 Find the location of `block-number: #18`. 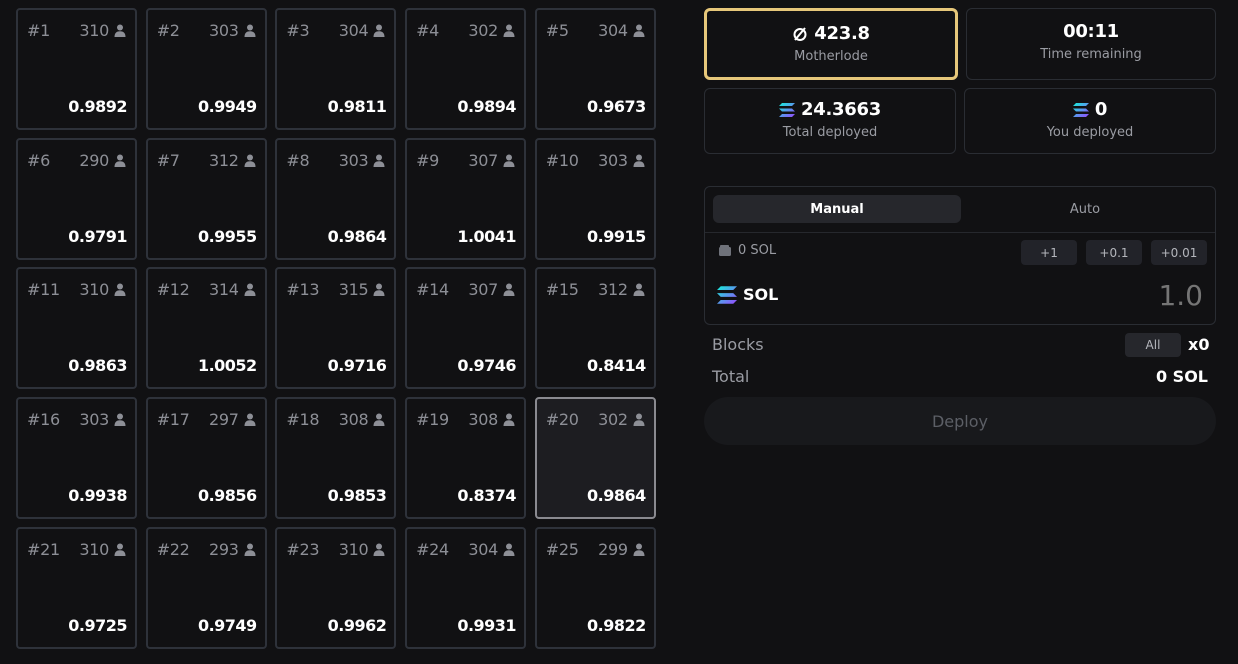

block-number: #18 is located at coordinates (303, 420).